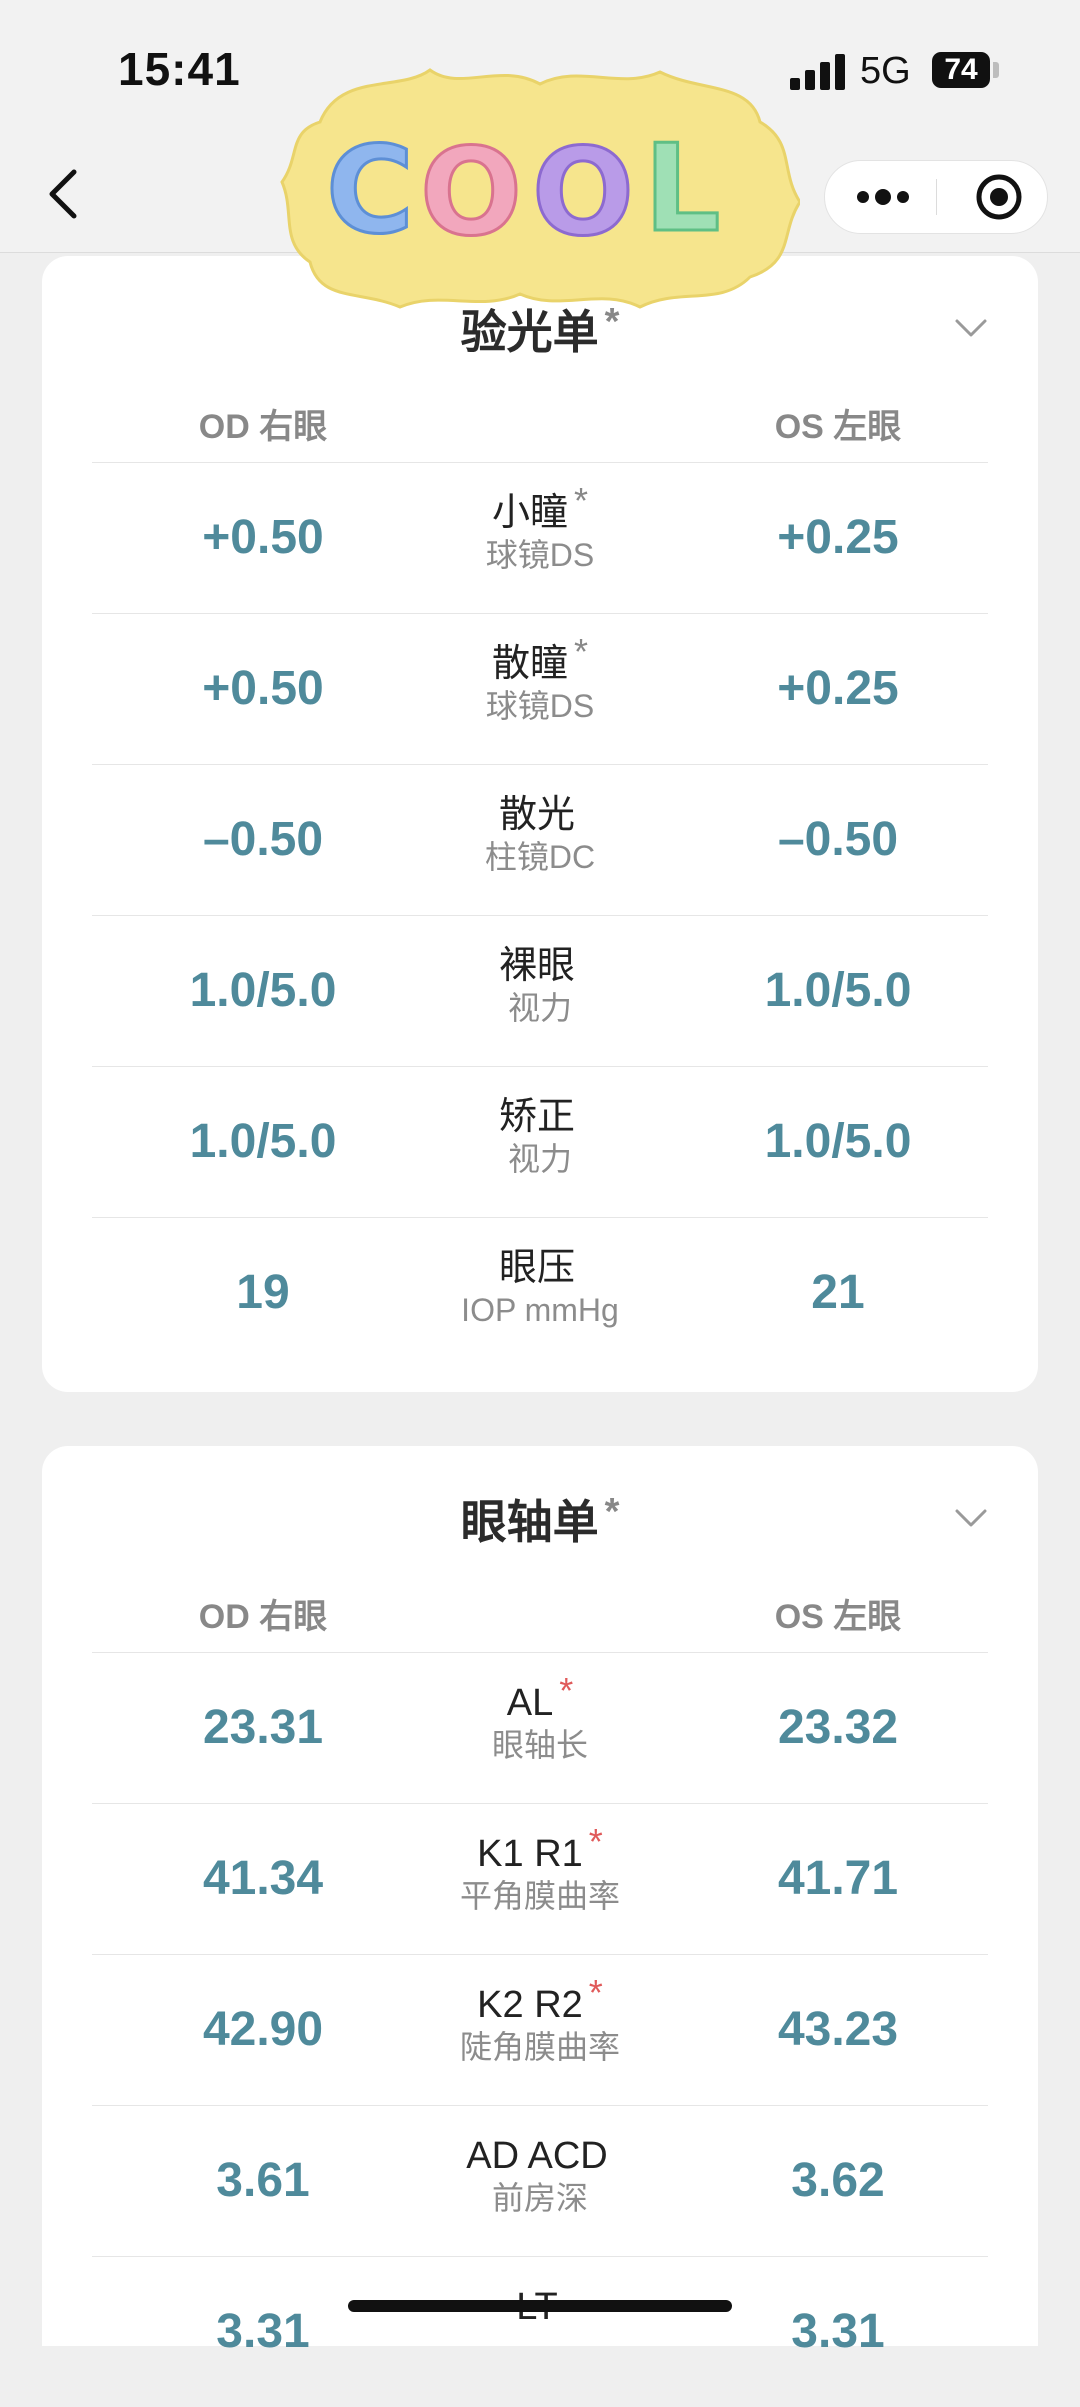 This screenshot has height=2407, width=1080. I want to click on os-value: 41.71, so click(838, 1879).